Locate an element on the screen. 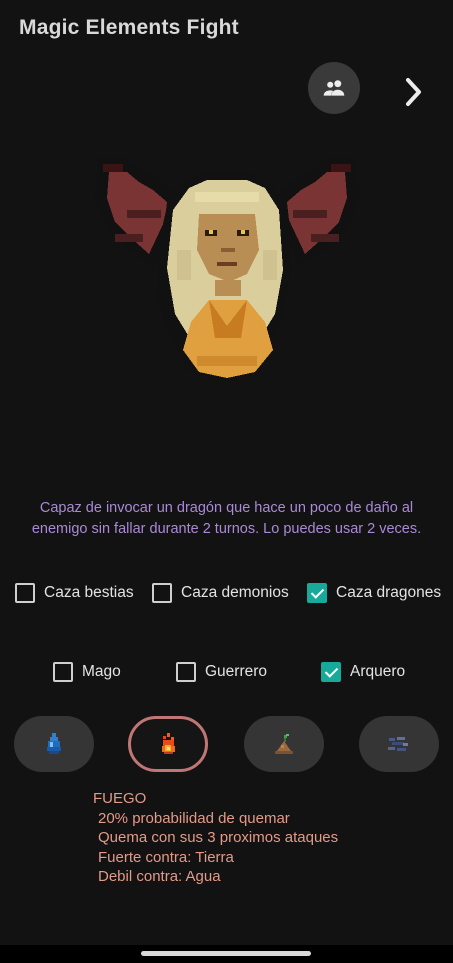 This screenshot has height=963, width=453. app-title: Magic Elements Fight is located at coordinates (129, 27).